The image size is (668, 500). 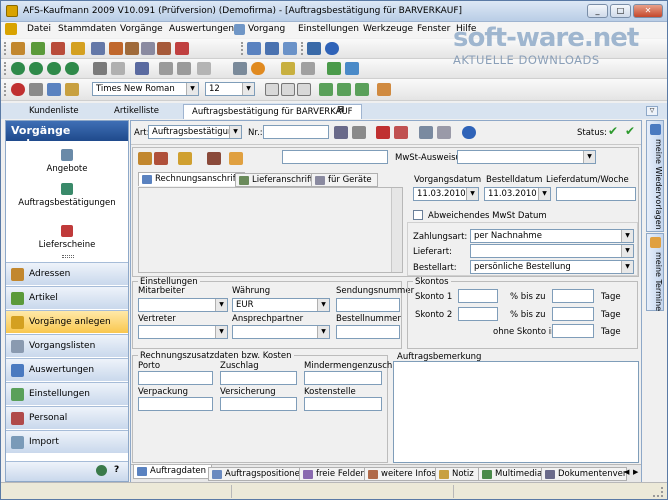 What do you see at coordinates (341, 110) in the screenshot?
I see `tab-close-icon: ⊠` at bounding box center [341, 110].